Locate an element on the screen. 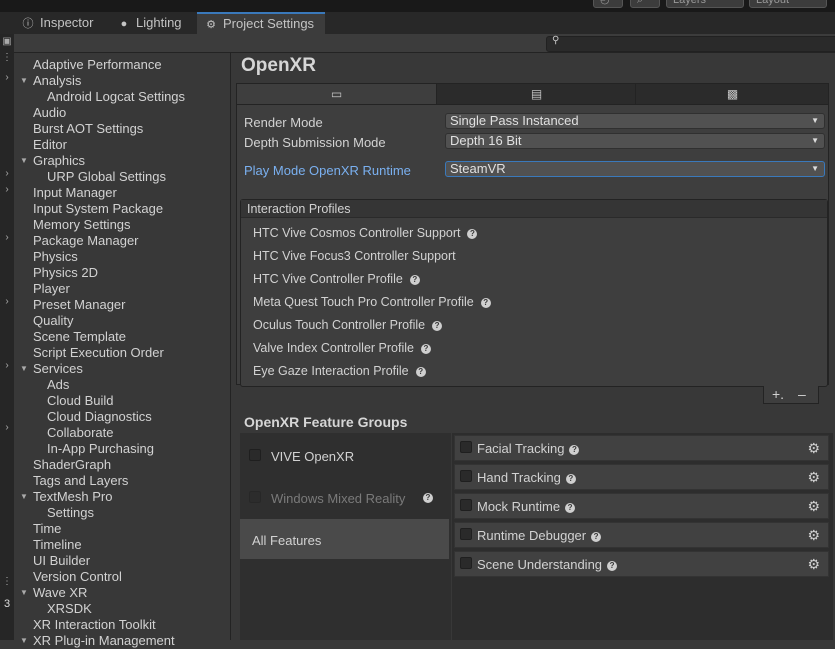  interaction-profile-item: Valve Index Controller Profile? is located at coordinates (342, 348).